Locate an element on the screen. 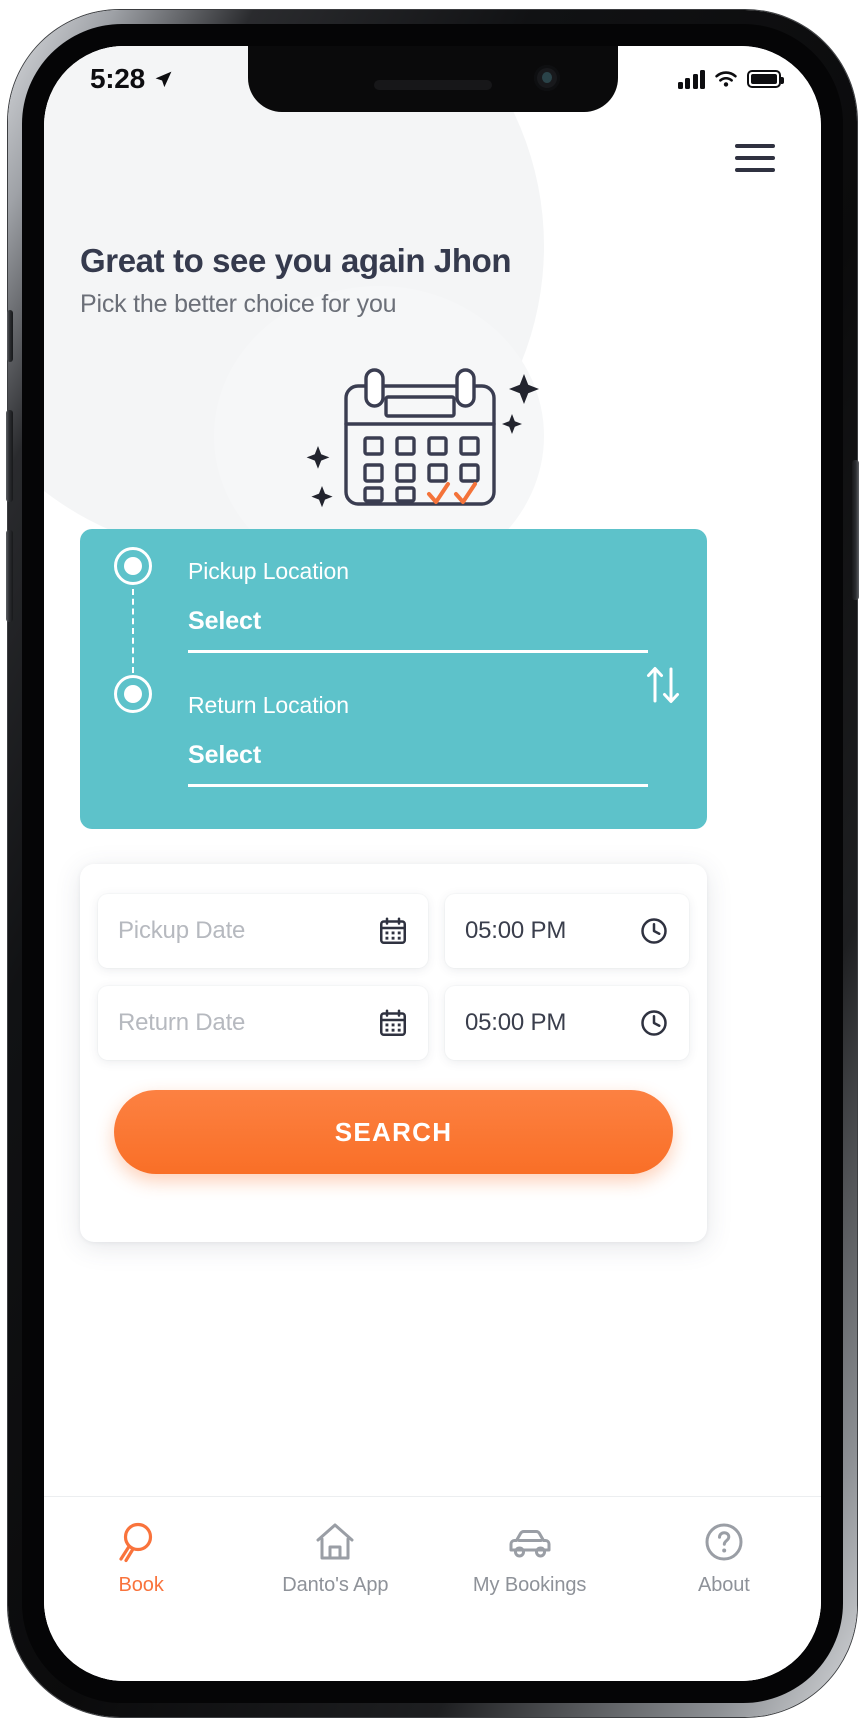 The height and width of the screenshot is (1727, 865). bottom-tab-bar: Book Danto's App My Bookings About is located at coordinates (432, 1588).